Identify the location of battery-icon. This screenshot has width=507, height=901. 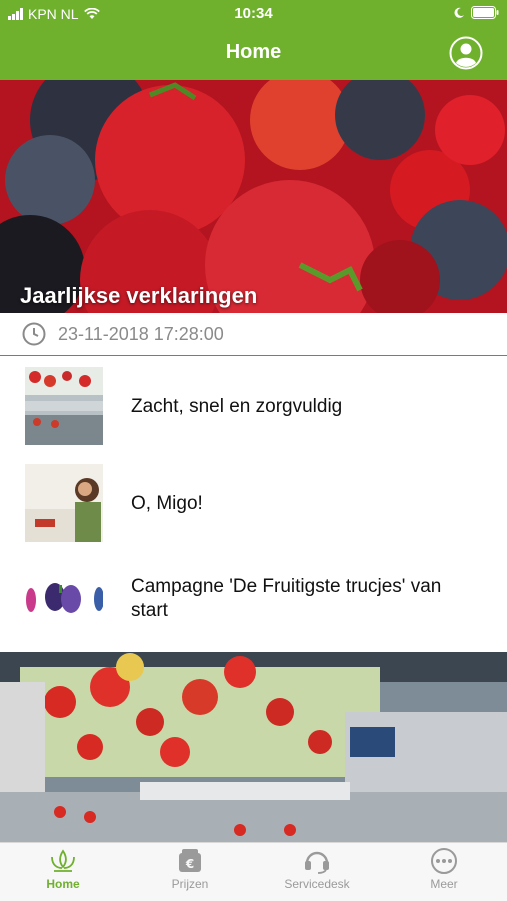
(485, 12).